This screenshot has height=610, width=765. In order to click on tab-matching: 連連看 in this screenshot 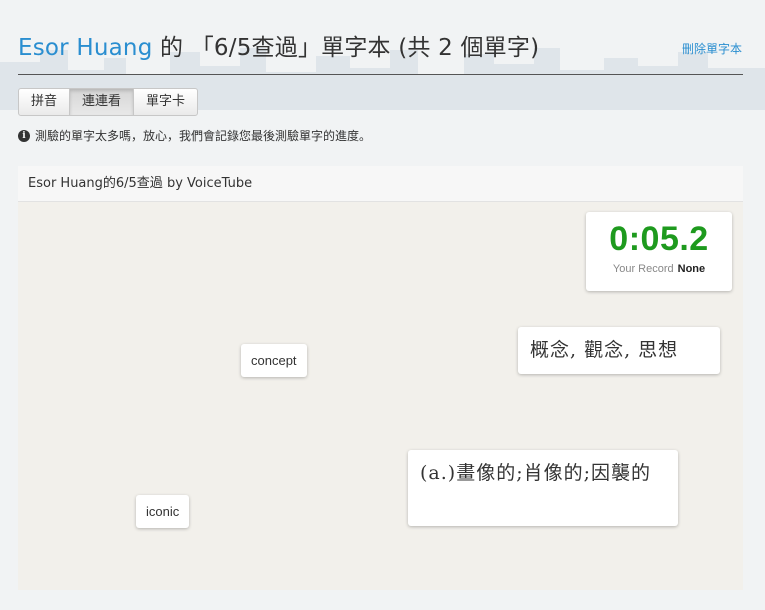, I will do `click(102, 102)`.